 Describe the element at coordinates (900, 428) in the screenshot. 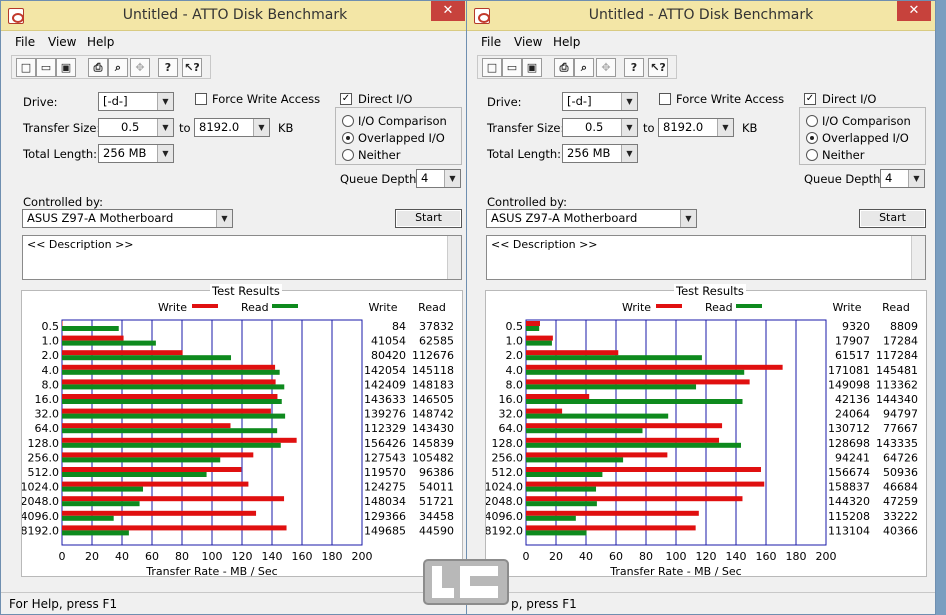

I see `read-value: 77667` at that location.